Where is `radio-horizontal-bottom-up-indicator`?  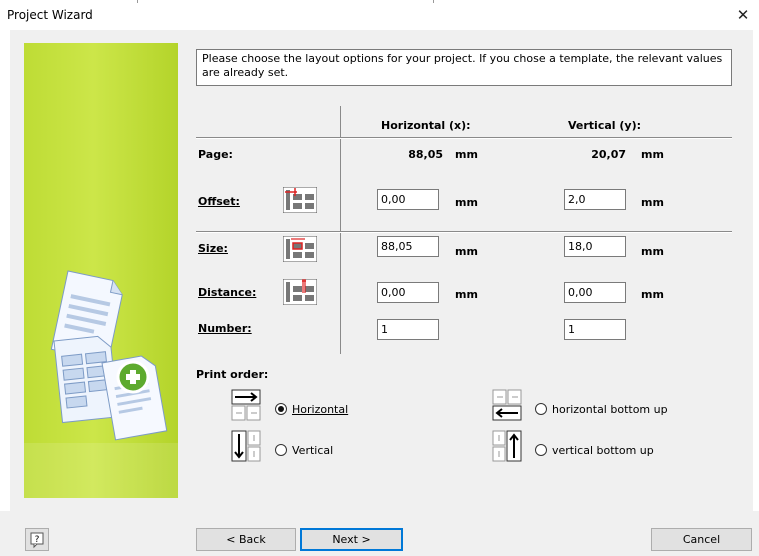 radio-horizontal-bottom-up-indicator is located at coordinates (541, 409).